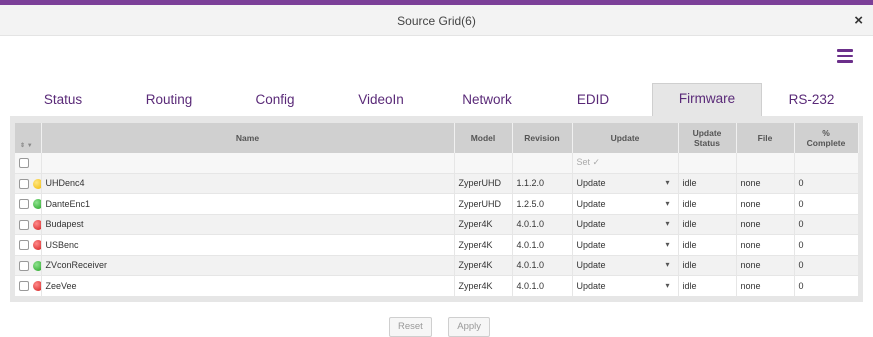 The width and height of the screenshot is (873, 337). I want to click on device-revision: 1.1.2.0, so click(542, 183).